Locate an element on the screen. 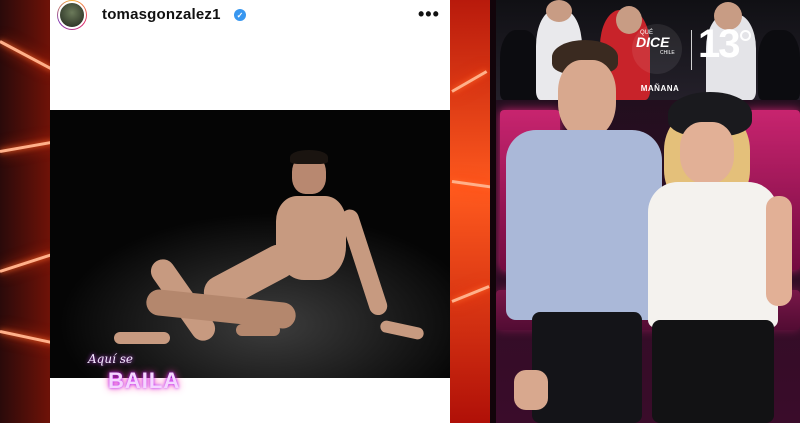 The width and height of the screenshot is (800, 423). more-options-icon: ••• is located at coordinates (429, 14).